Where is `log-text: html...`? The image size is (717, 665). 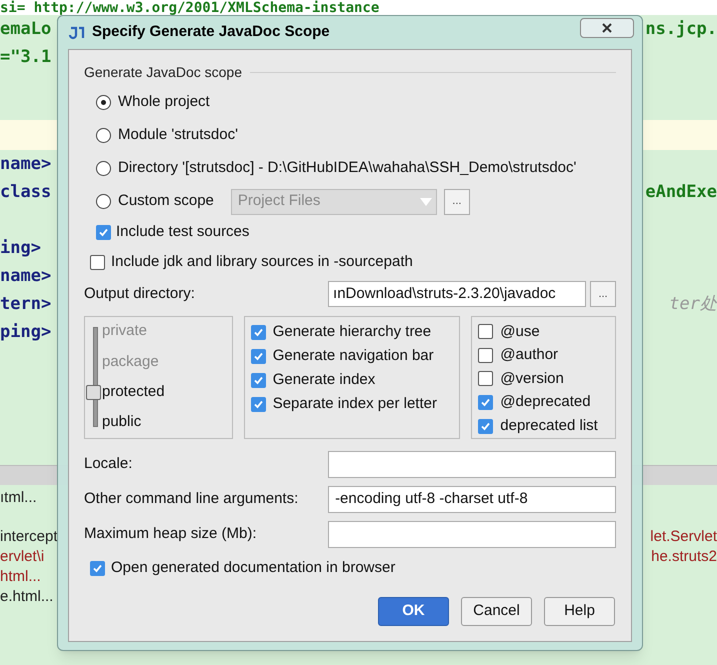
log-text: html... is located at coordinates (20, 576).